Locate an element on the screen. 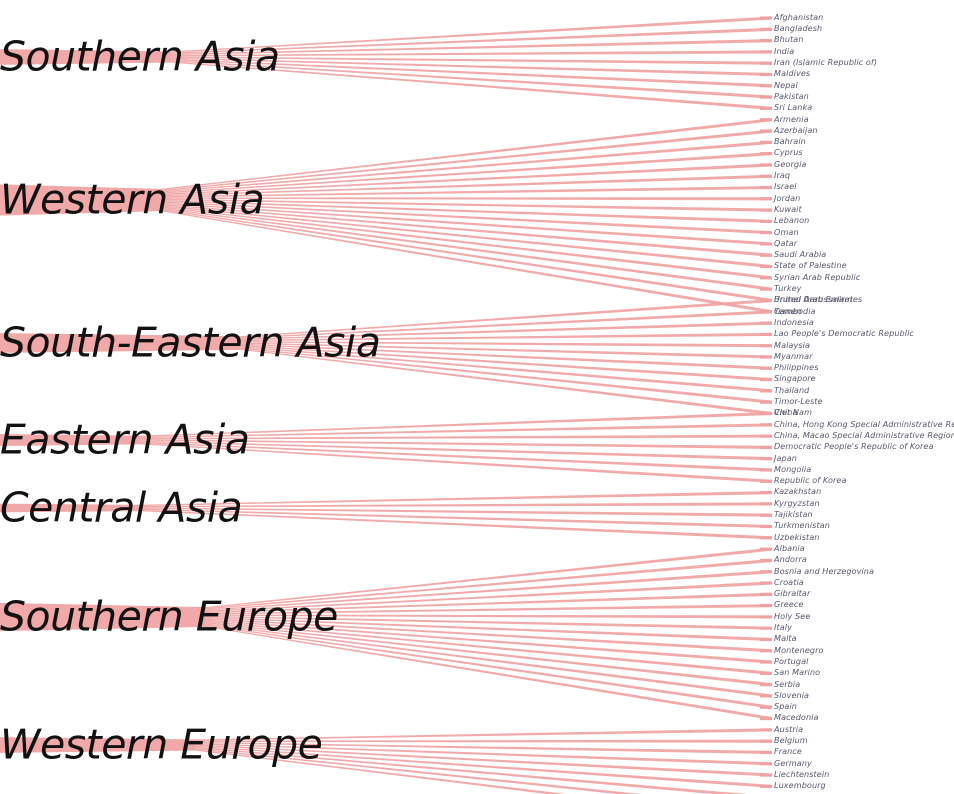 Image resolution: width=954 pixels, height=794 pixels. region-label-southern-europe: Southern Europe is located at coordinates (169, 616).